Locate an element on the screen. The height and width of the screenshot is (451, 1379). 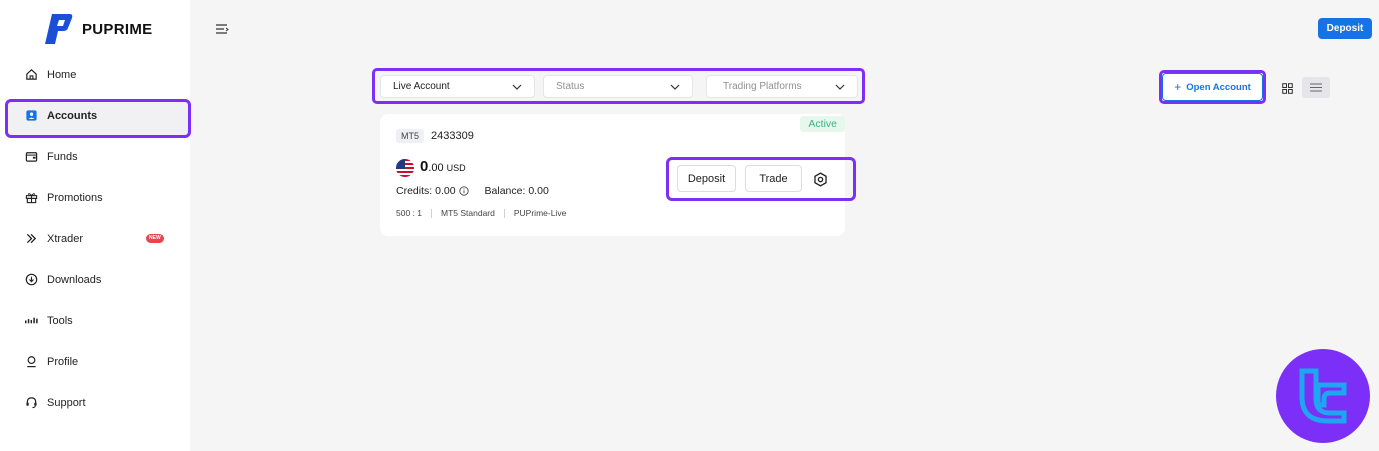
balance-value: 0.00 is located at coordinates (538, 191).